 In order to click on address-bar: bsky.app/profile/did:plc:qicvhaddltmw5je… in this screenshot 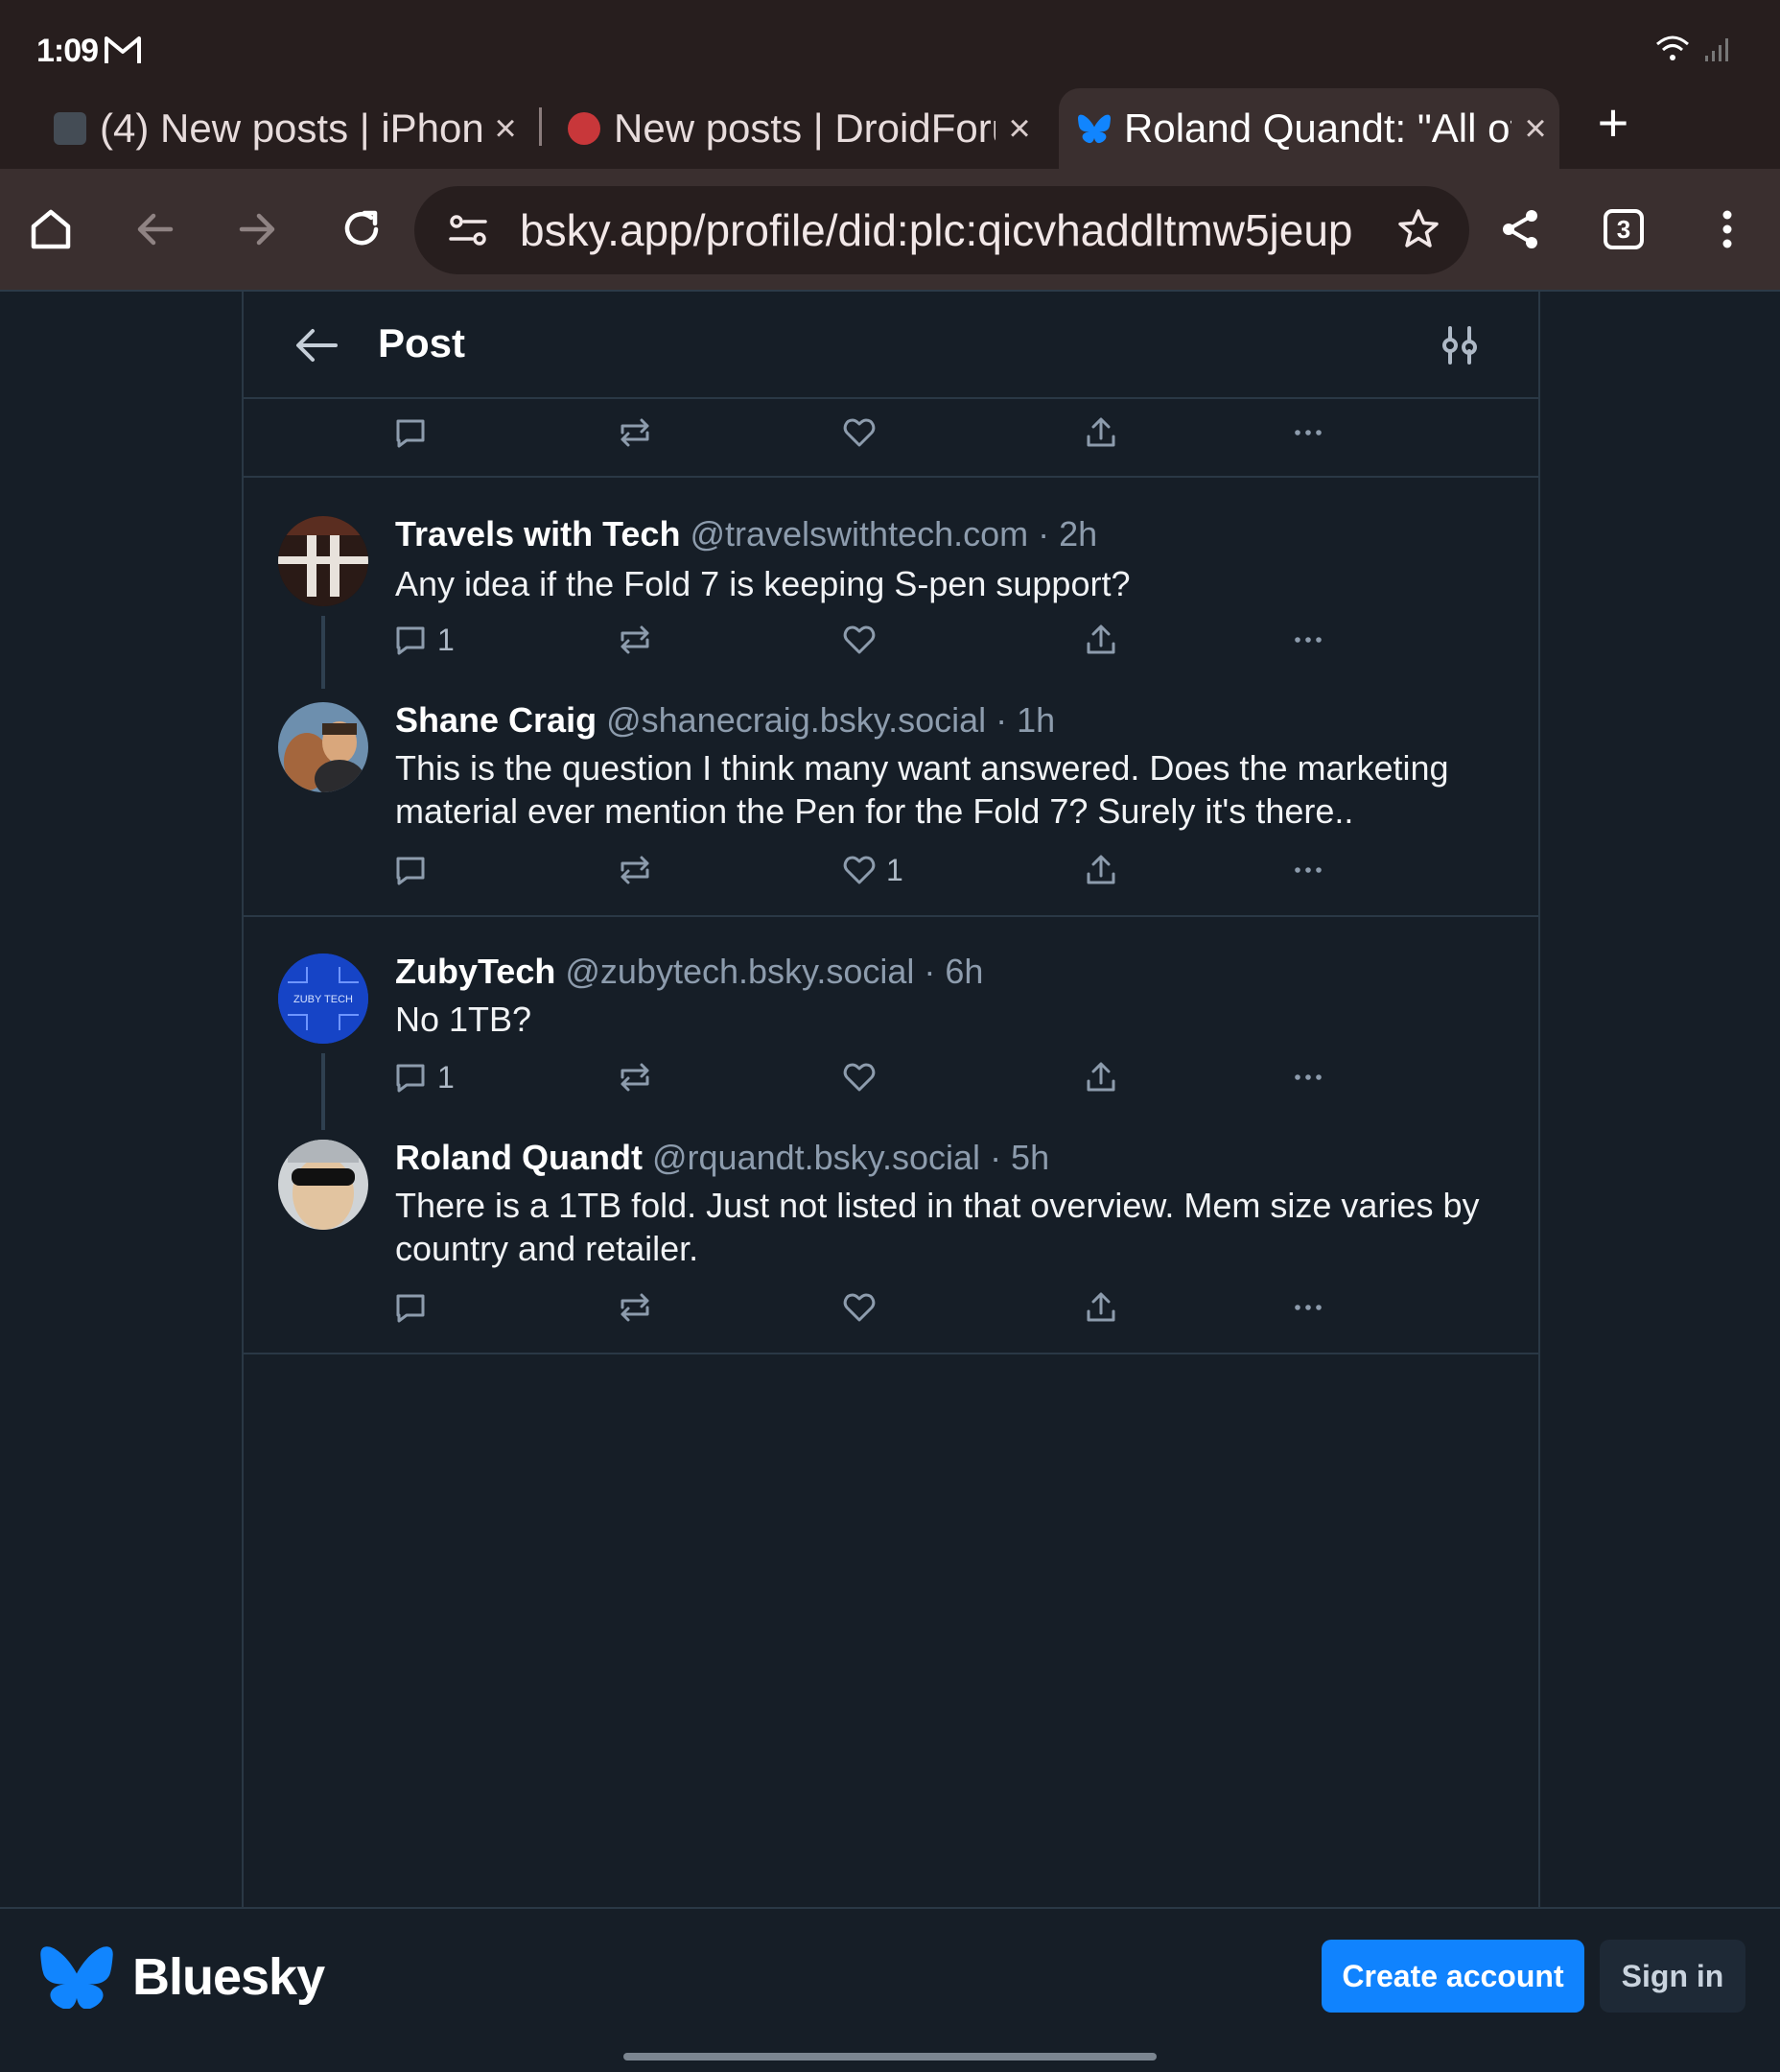, I will do `click(941, 230)`.